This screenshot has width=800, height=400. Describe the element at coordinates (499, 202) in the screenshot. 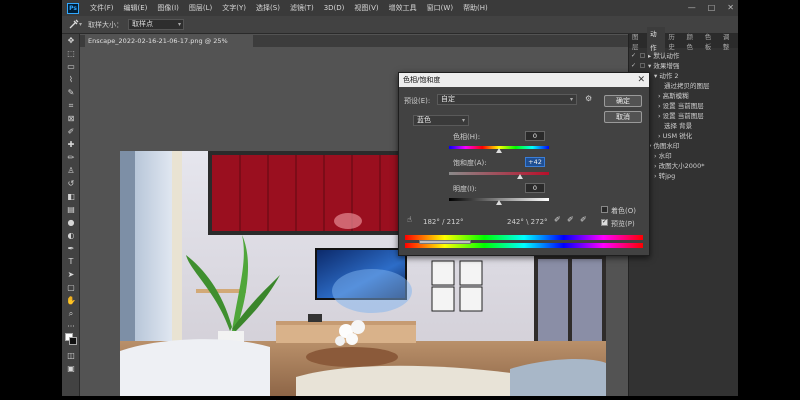

I see `lightness-slider-thumb` at that location.